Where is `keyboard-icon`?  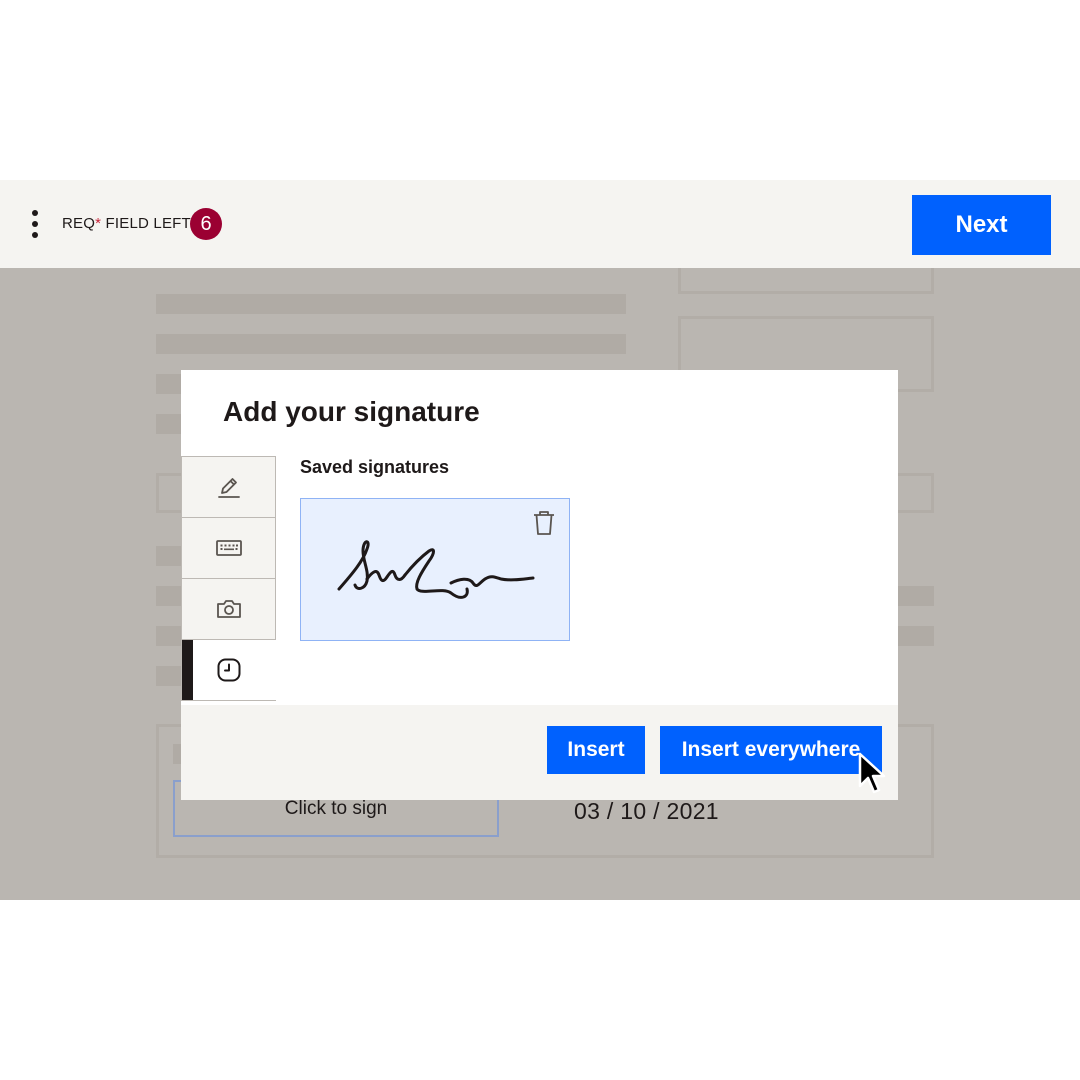
keyboard-icon is located at coordinates (228, 548).